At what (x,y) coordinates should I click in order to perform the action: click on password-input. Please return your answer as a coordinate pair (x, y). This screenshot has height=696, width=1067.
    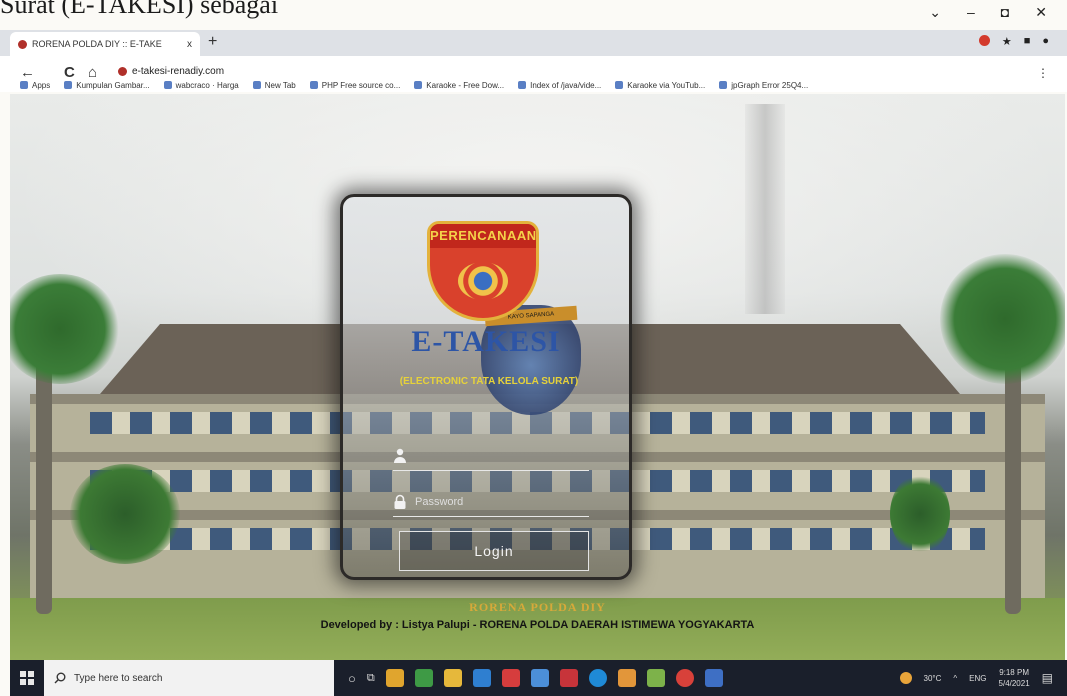
    Looking at the image, I should click on (495, 501).